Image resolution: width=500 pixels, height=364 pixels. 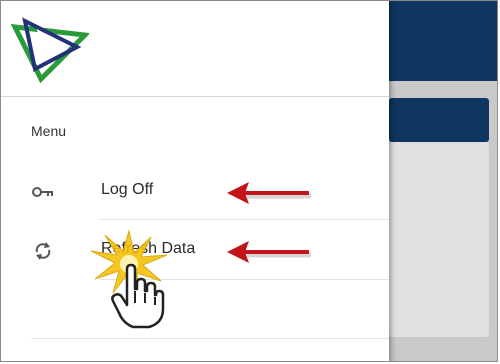 What do you see at coordinates (195, 96) in the screenshot?
I see `header-divider` at bounding box center [195, 96].